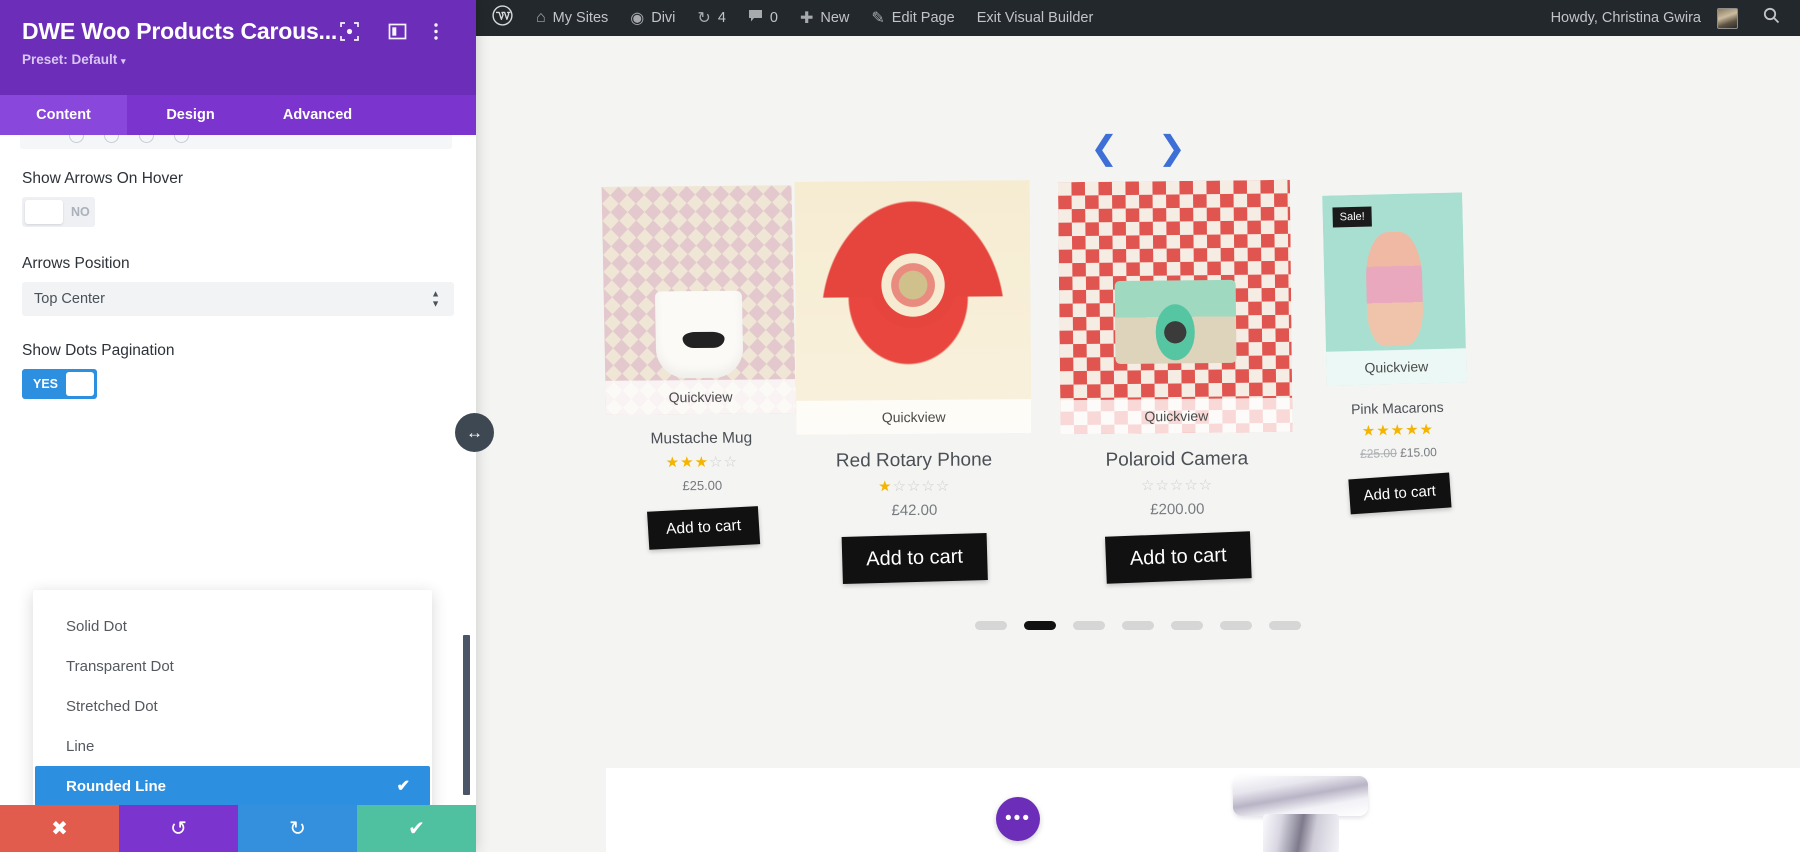  Describe the element at coordinates (232, 666) in the screenshot. I see `dropdown-option-transparent-dot: Transparent Dot` at that location.